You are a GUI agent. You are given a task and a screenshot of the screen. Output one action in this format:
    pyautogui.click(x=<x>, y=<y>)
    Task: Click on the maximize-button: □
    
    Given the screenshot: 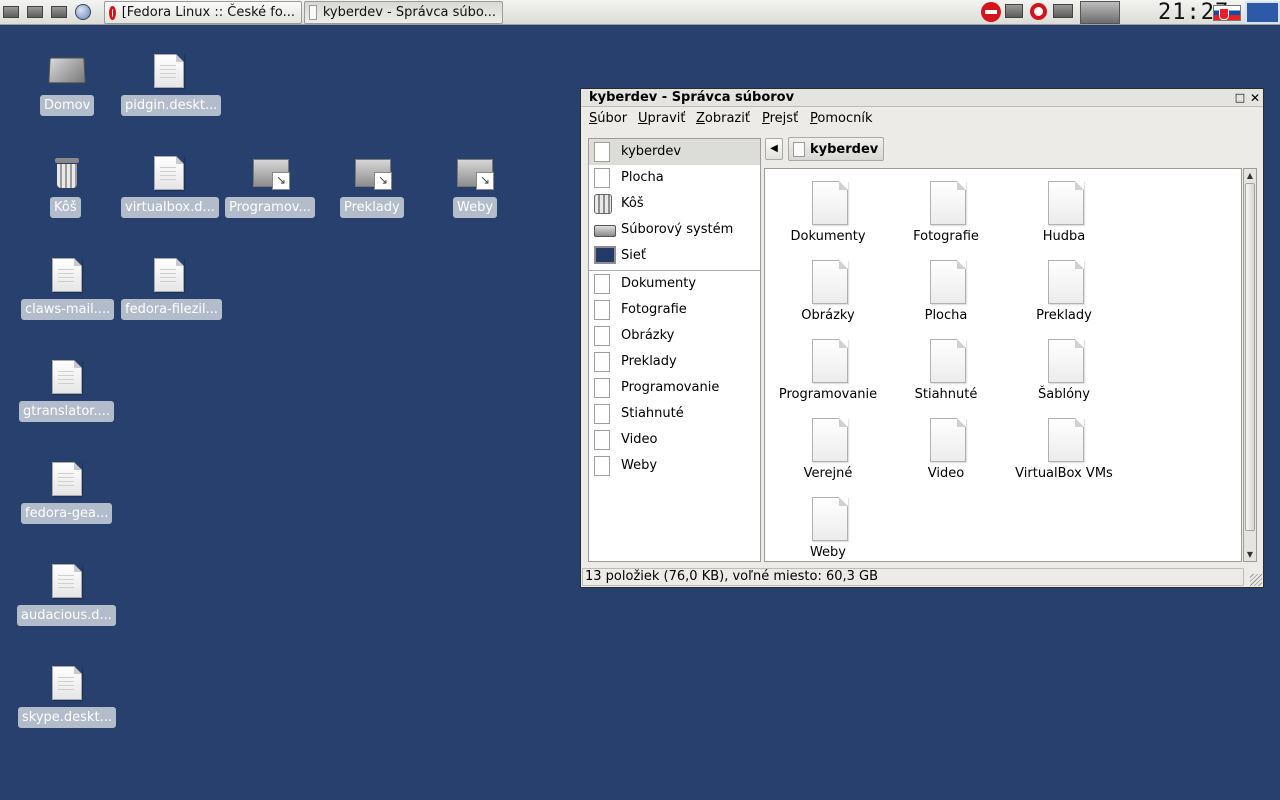 What is the action you would take?
    pyautogui.click(x=1240, y=98)
    